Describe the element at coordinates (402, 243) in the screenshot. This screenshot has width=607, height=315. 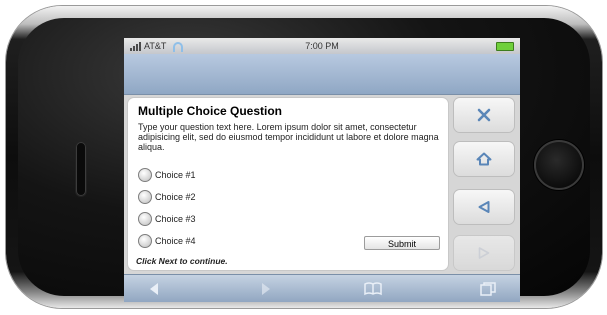
I see `submit-button: Submit` at that location.